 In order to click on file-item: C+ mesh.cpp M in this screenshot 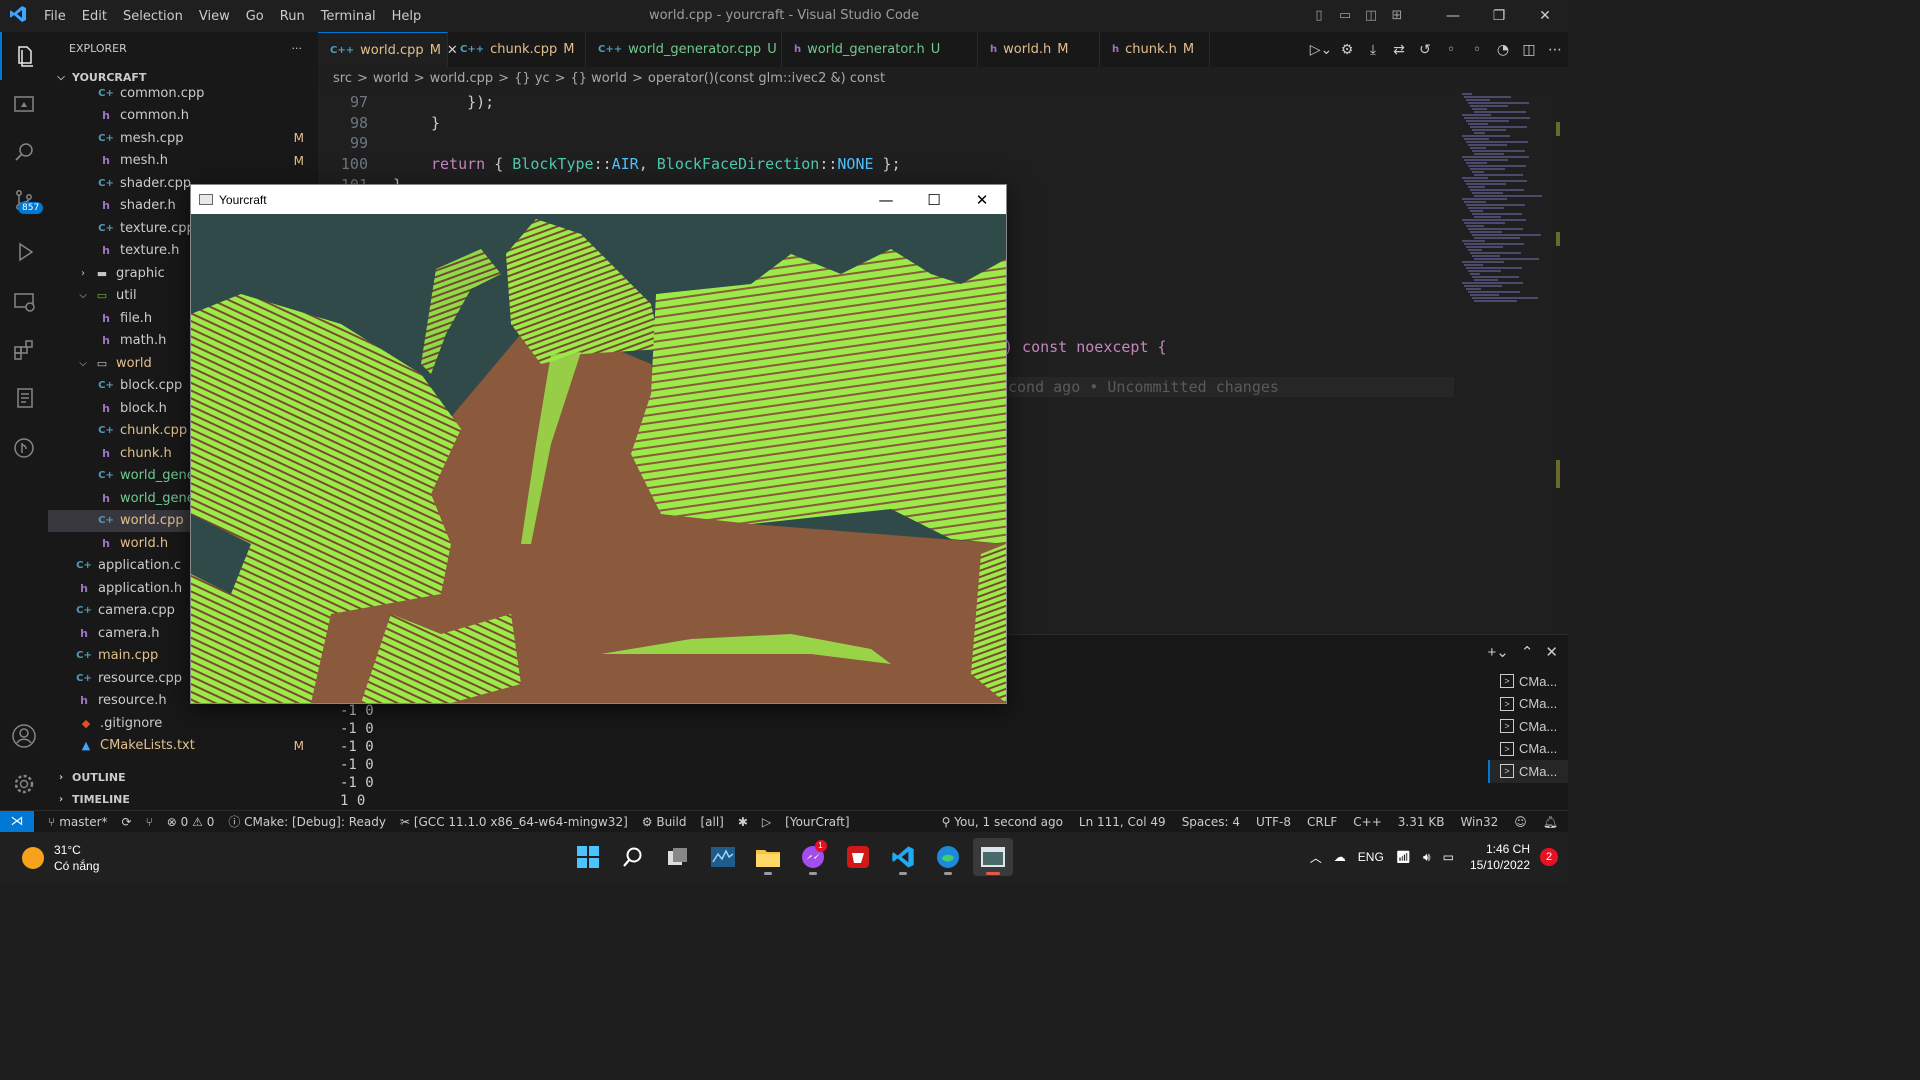, I will do `click(183, 138)`.